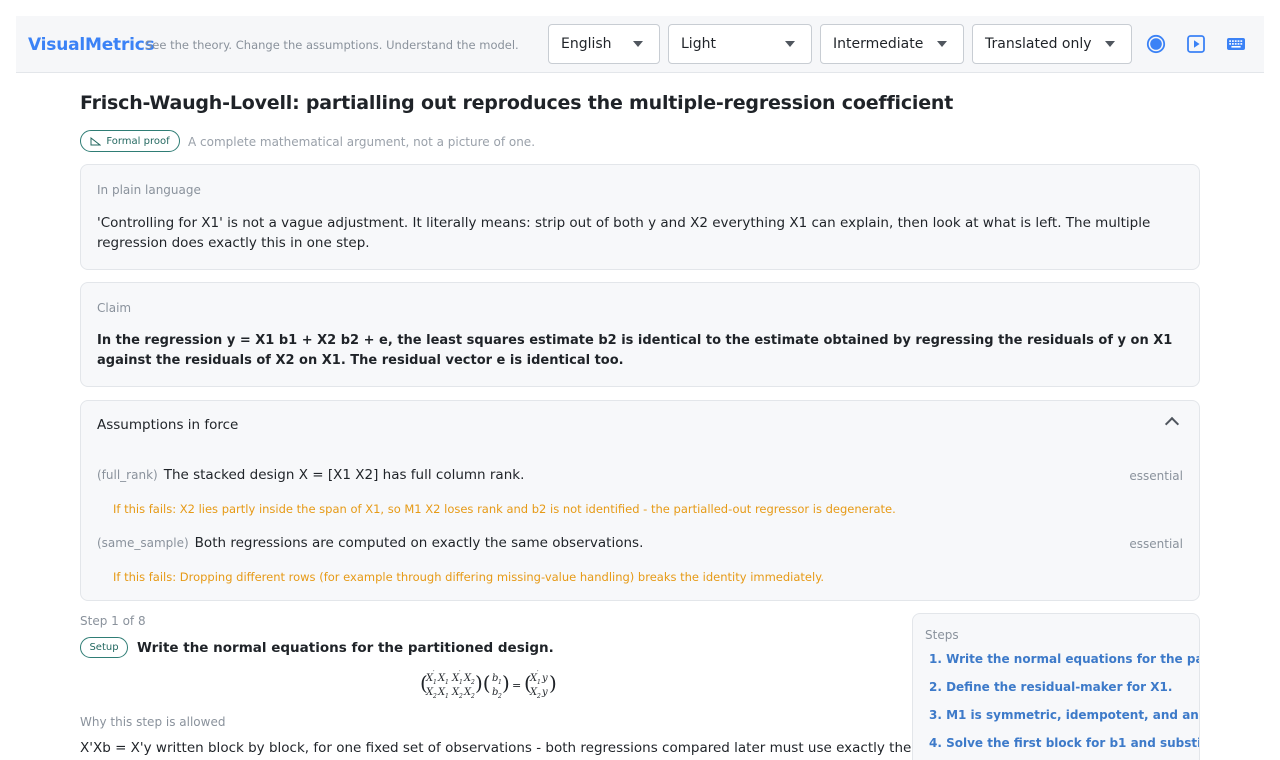  I want to click on plain-language-label: In plain language, so click(149, 190).